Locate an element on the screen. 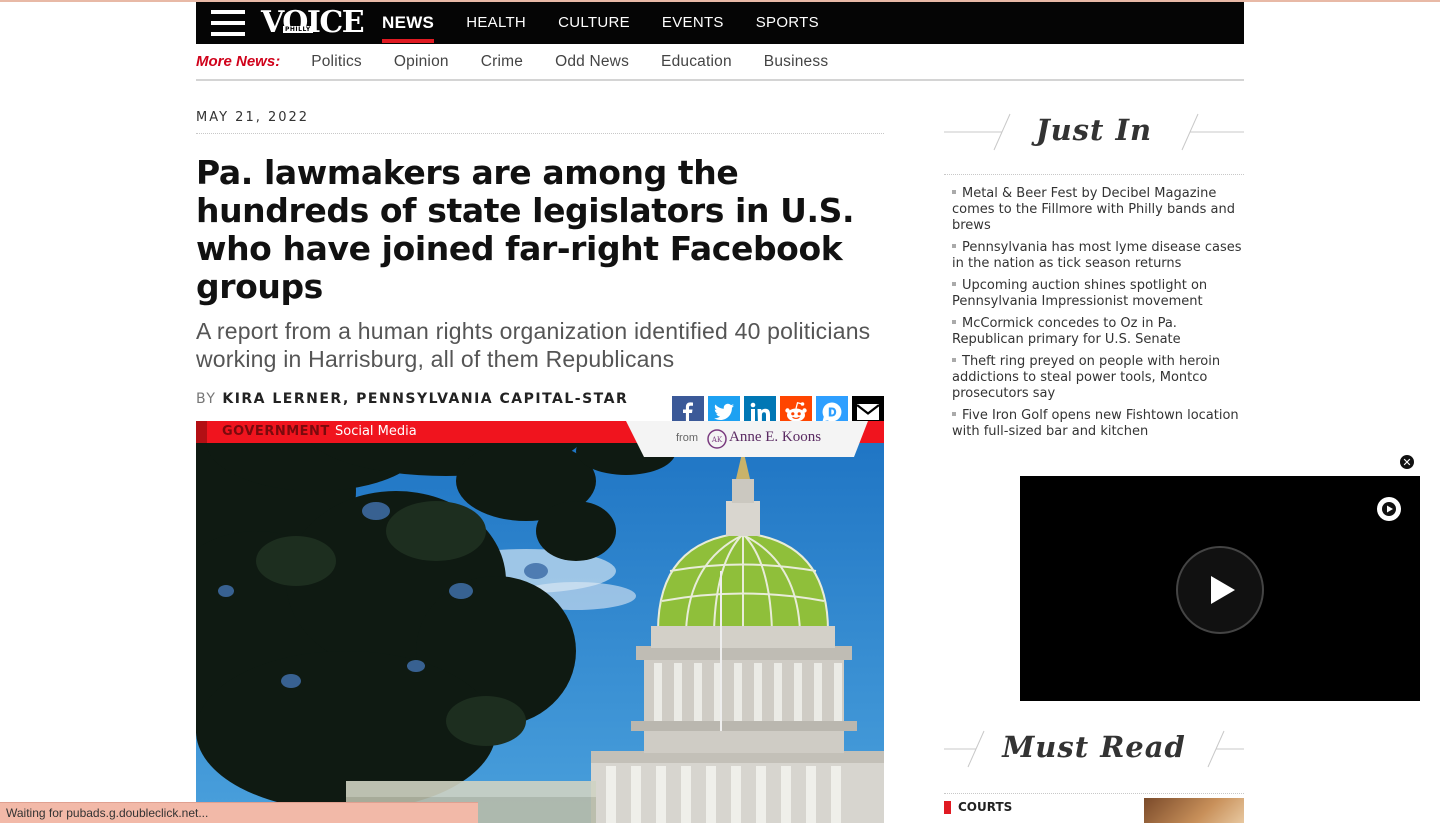  play-button is located at coordinates (1220, 590).